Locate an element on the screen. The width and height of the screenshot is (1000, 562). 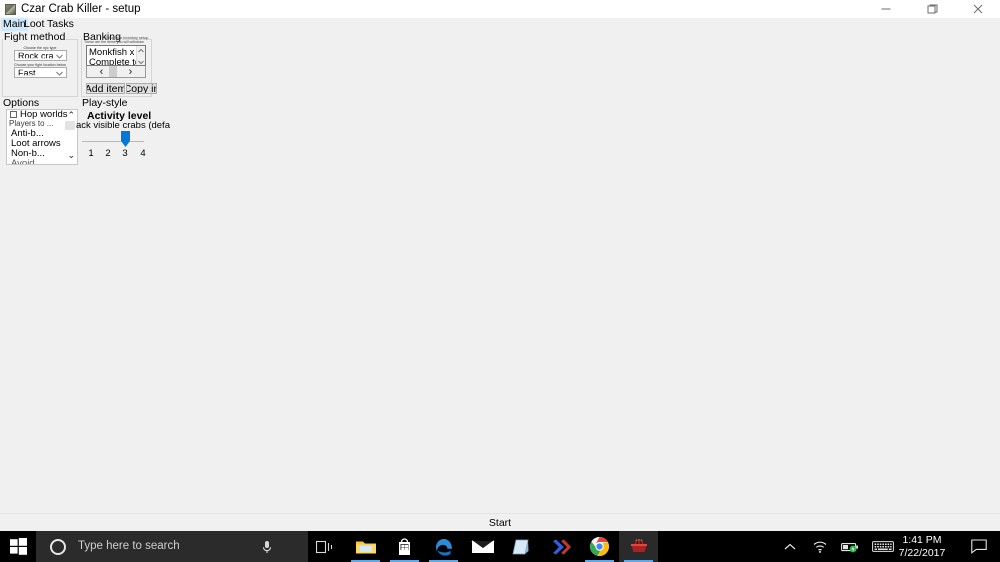
npc-type-combobox: Rock cra is located at coordinates (40, 55).